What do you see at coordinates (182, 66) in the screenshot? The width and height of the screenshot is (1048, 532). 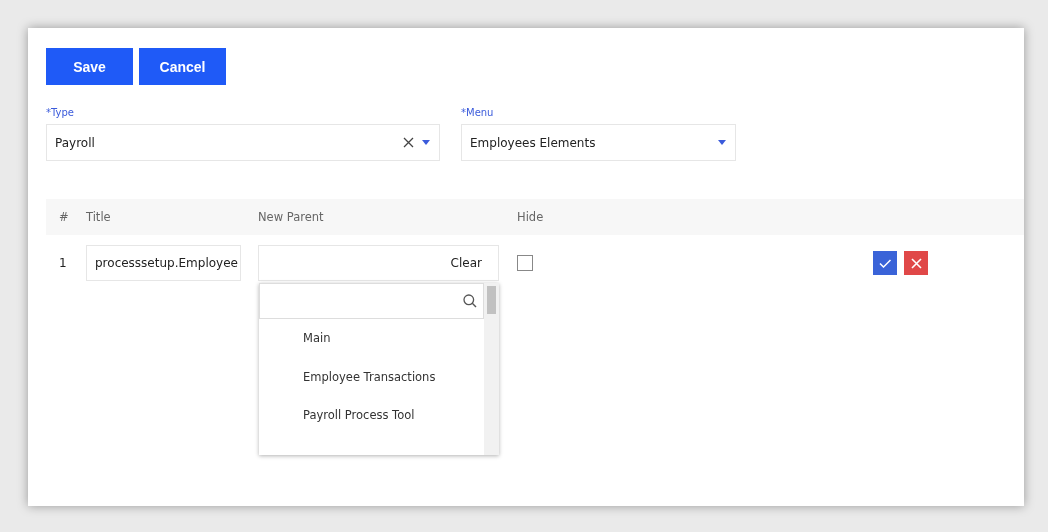 I see `cancel-button: Cancel` at bounding box center [182, 66].